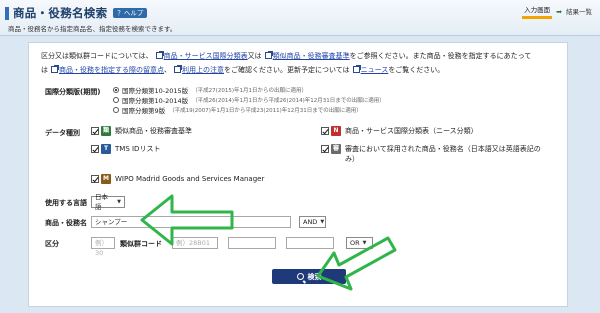 Image resolution: width=600 pixels, height=313 pixels. I want to click on link-news: ニュース, so click(375, 70).